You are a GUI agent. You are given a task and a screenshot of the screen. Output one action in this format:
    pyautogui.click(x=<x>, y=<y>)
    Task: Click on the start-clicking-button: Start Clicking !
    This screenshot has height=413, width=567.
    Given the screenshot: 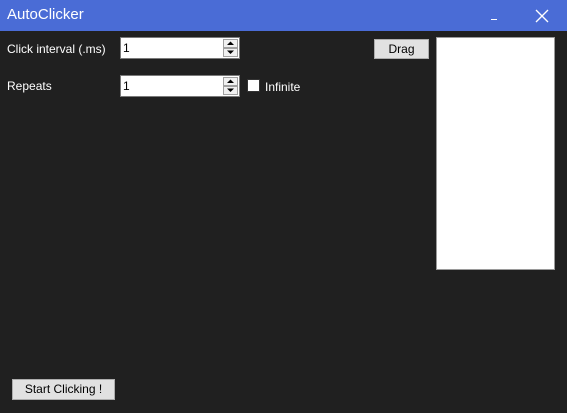 What is the action you would take?
    pyautogui.click(x=63, y=389)
    